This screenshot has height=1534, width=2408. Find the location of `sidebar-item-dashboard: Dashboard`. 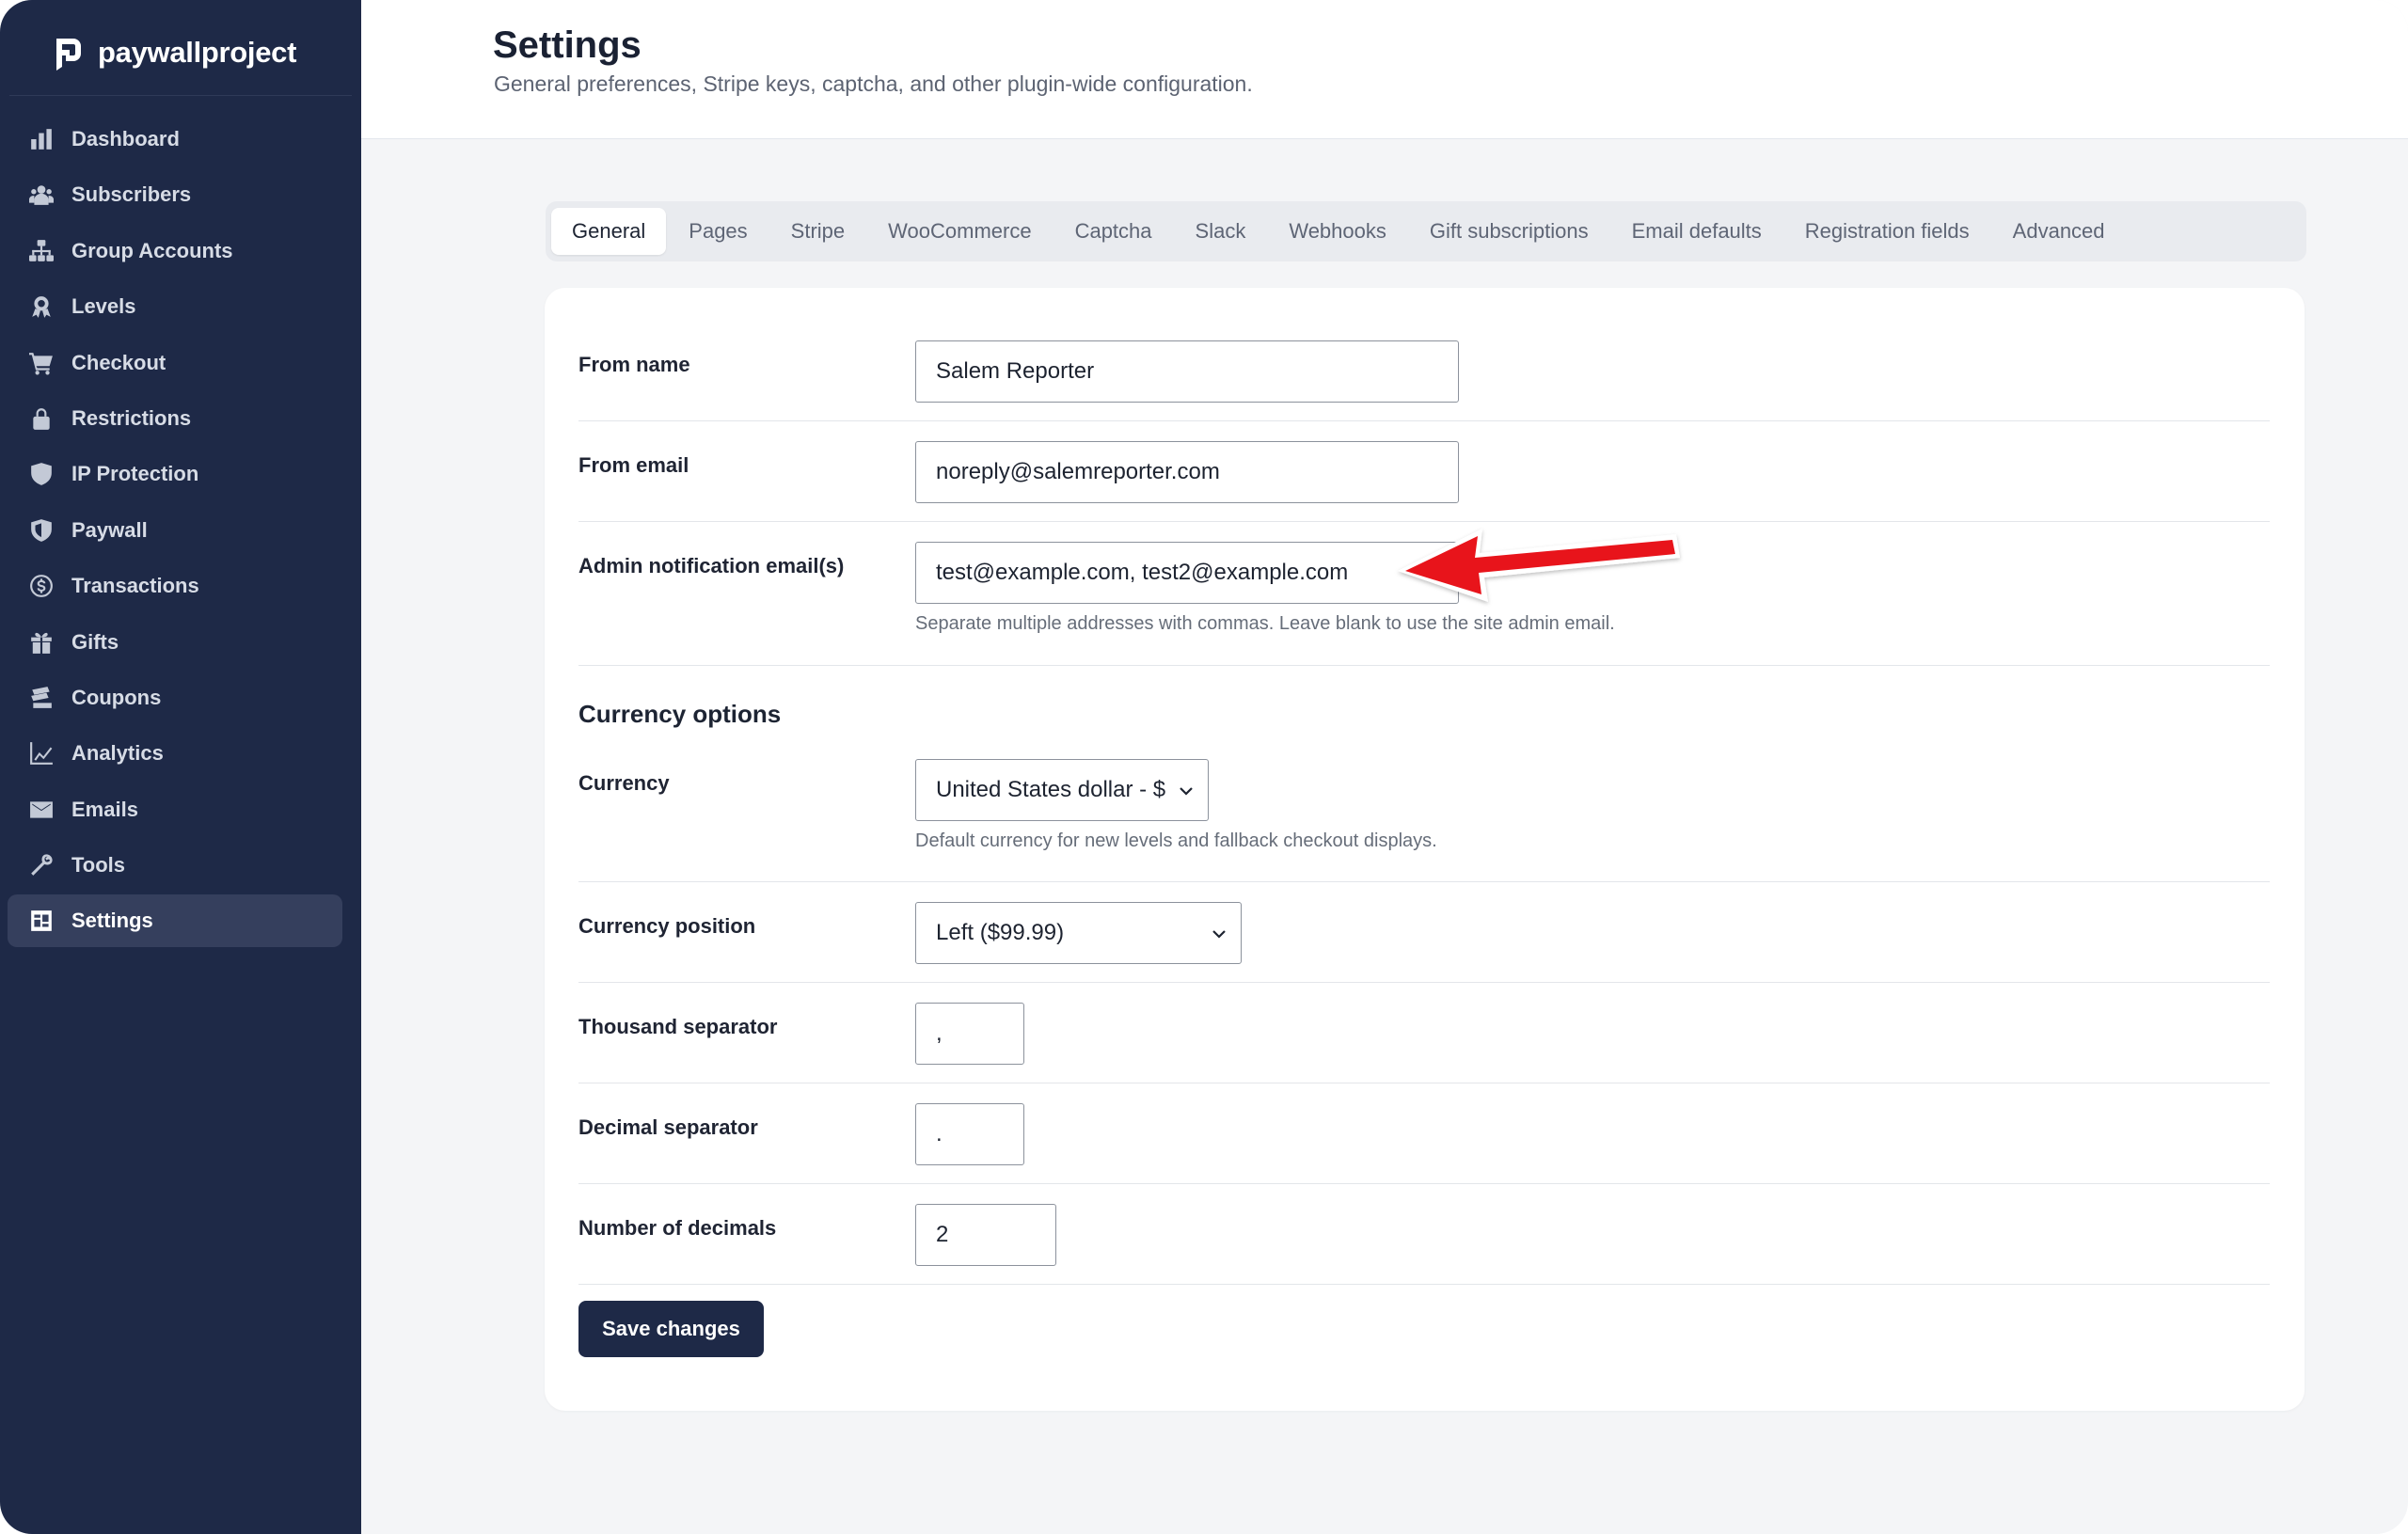

sidebar-item-dashboard: Dashboard is located at coordinates (175, 140).